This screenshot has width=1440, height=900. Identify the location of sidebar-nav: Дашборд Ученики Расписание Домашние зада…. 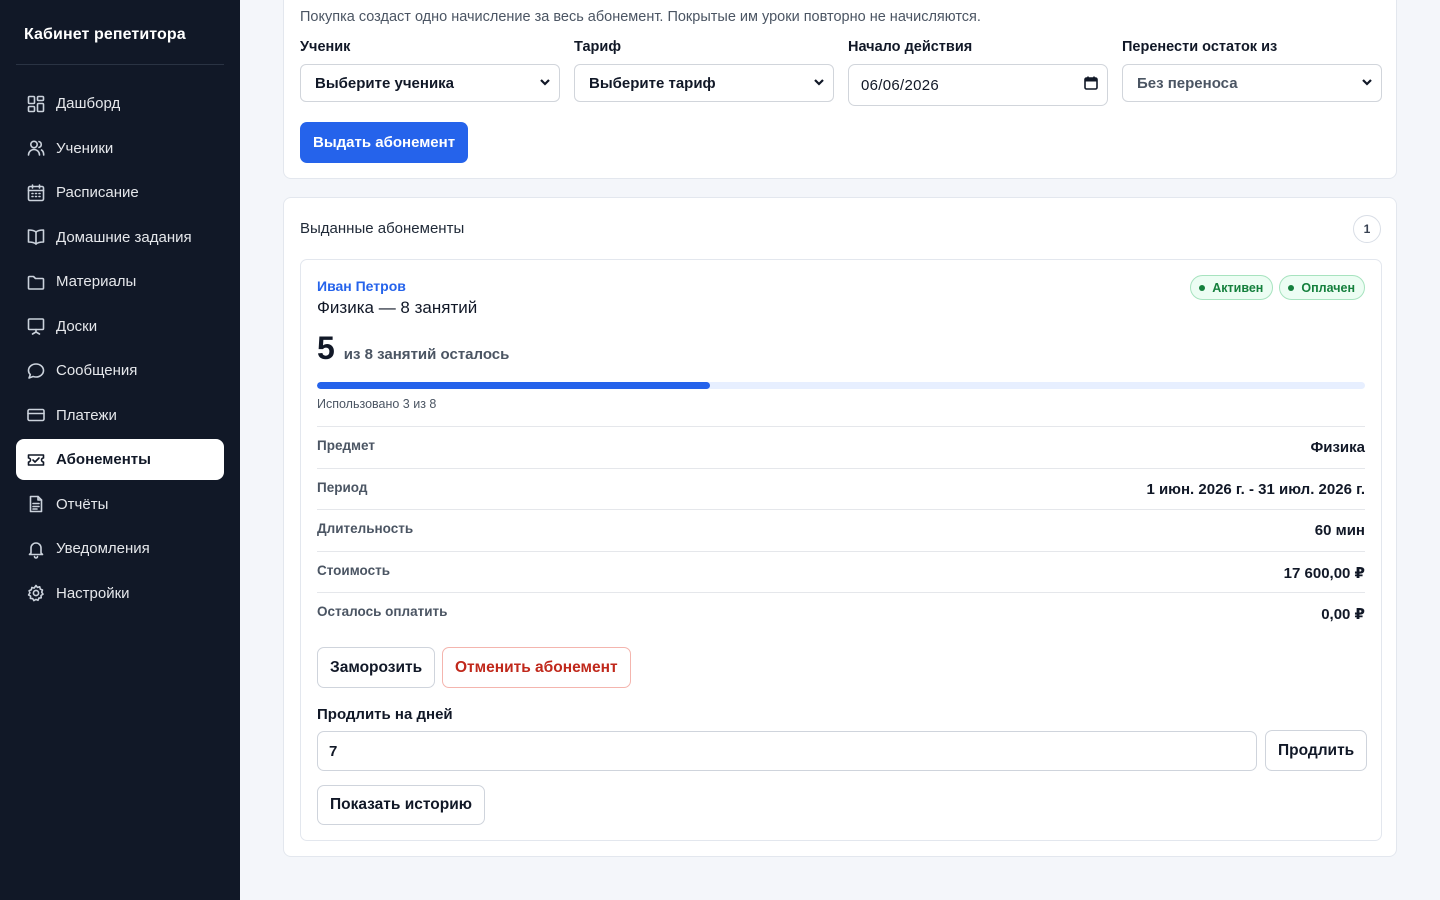
(120, 350).